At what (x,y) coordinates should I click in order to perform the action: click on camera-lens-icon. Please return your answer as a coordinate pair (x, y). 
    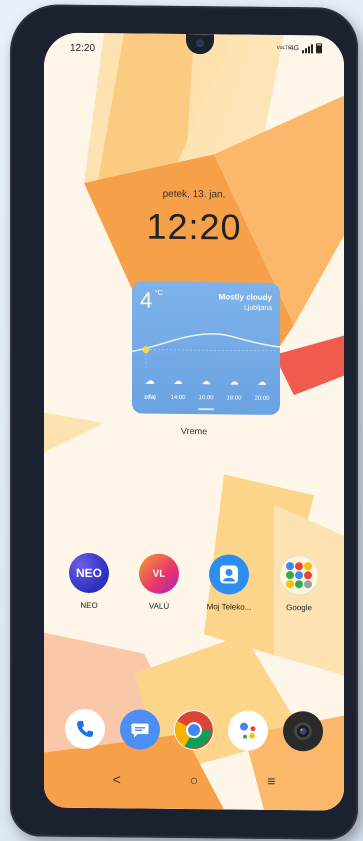
    Looking at the image, I should click on (302, 731).